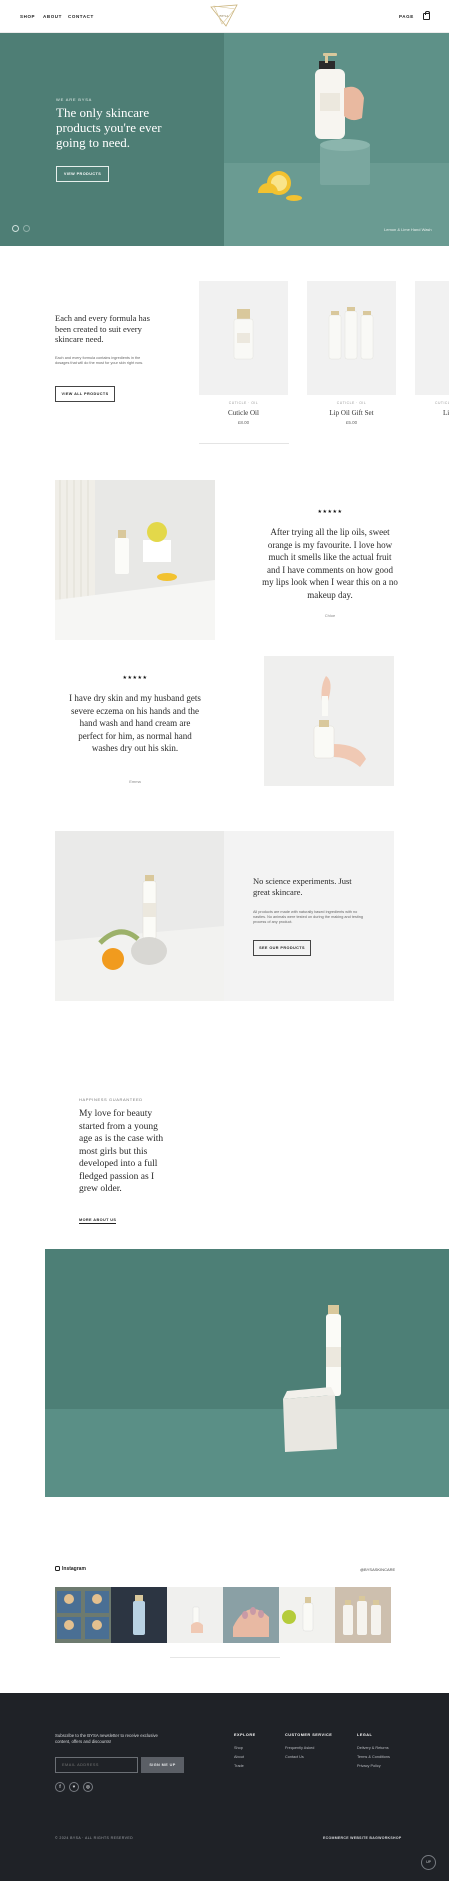  What do you see at coordinates (244, 443) in the screenshot?
I see `carousel-scrollbar` at bounding box center [244, 443].